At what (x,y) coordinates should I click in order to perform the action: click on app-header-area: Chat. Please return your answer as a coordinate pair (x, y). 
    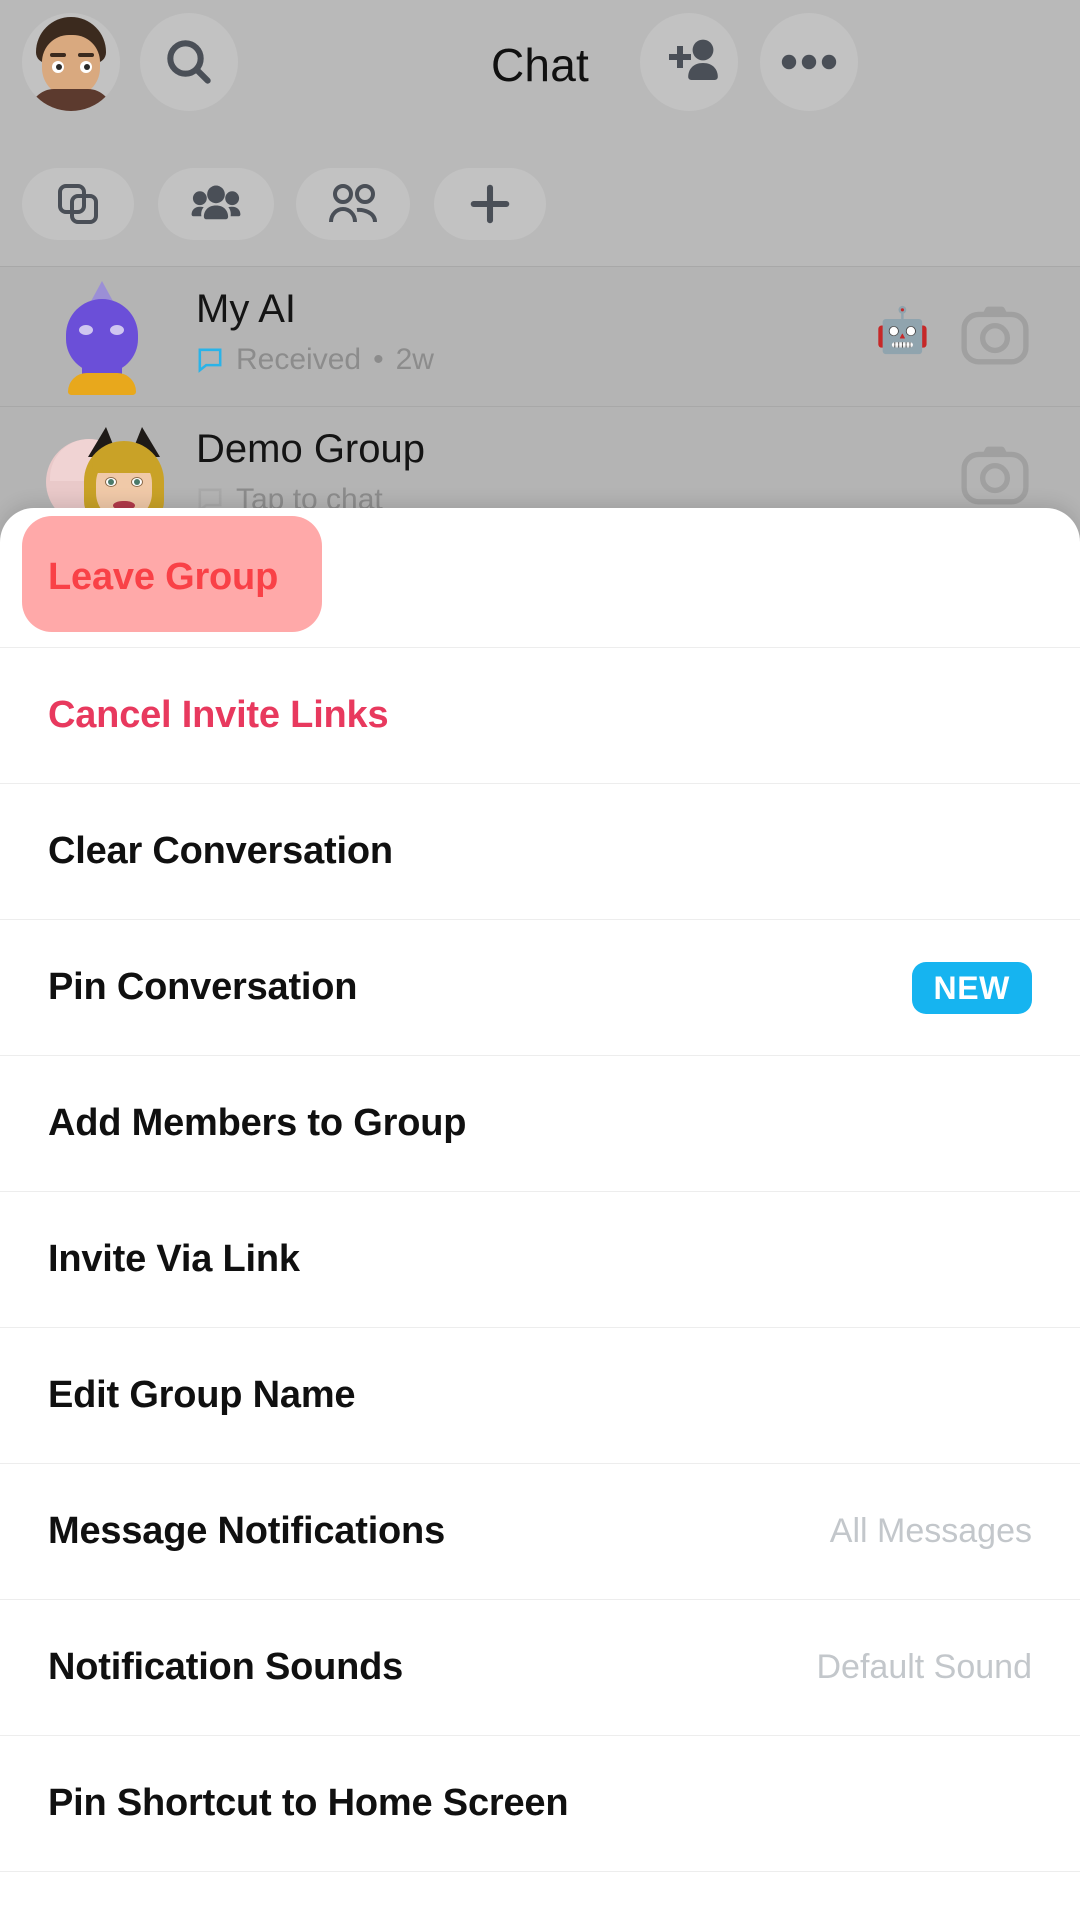
    Looking at the image, I should click on (540, 133).